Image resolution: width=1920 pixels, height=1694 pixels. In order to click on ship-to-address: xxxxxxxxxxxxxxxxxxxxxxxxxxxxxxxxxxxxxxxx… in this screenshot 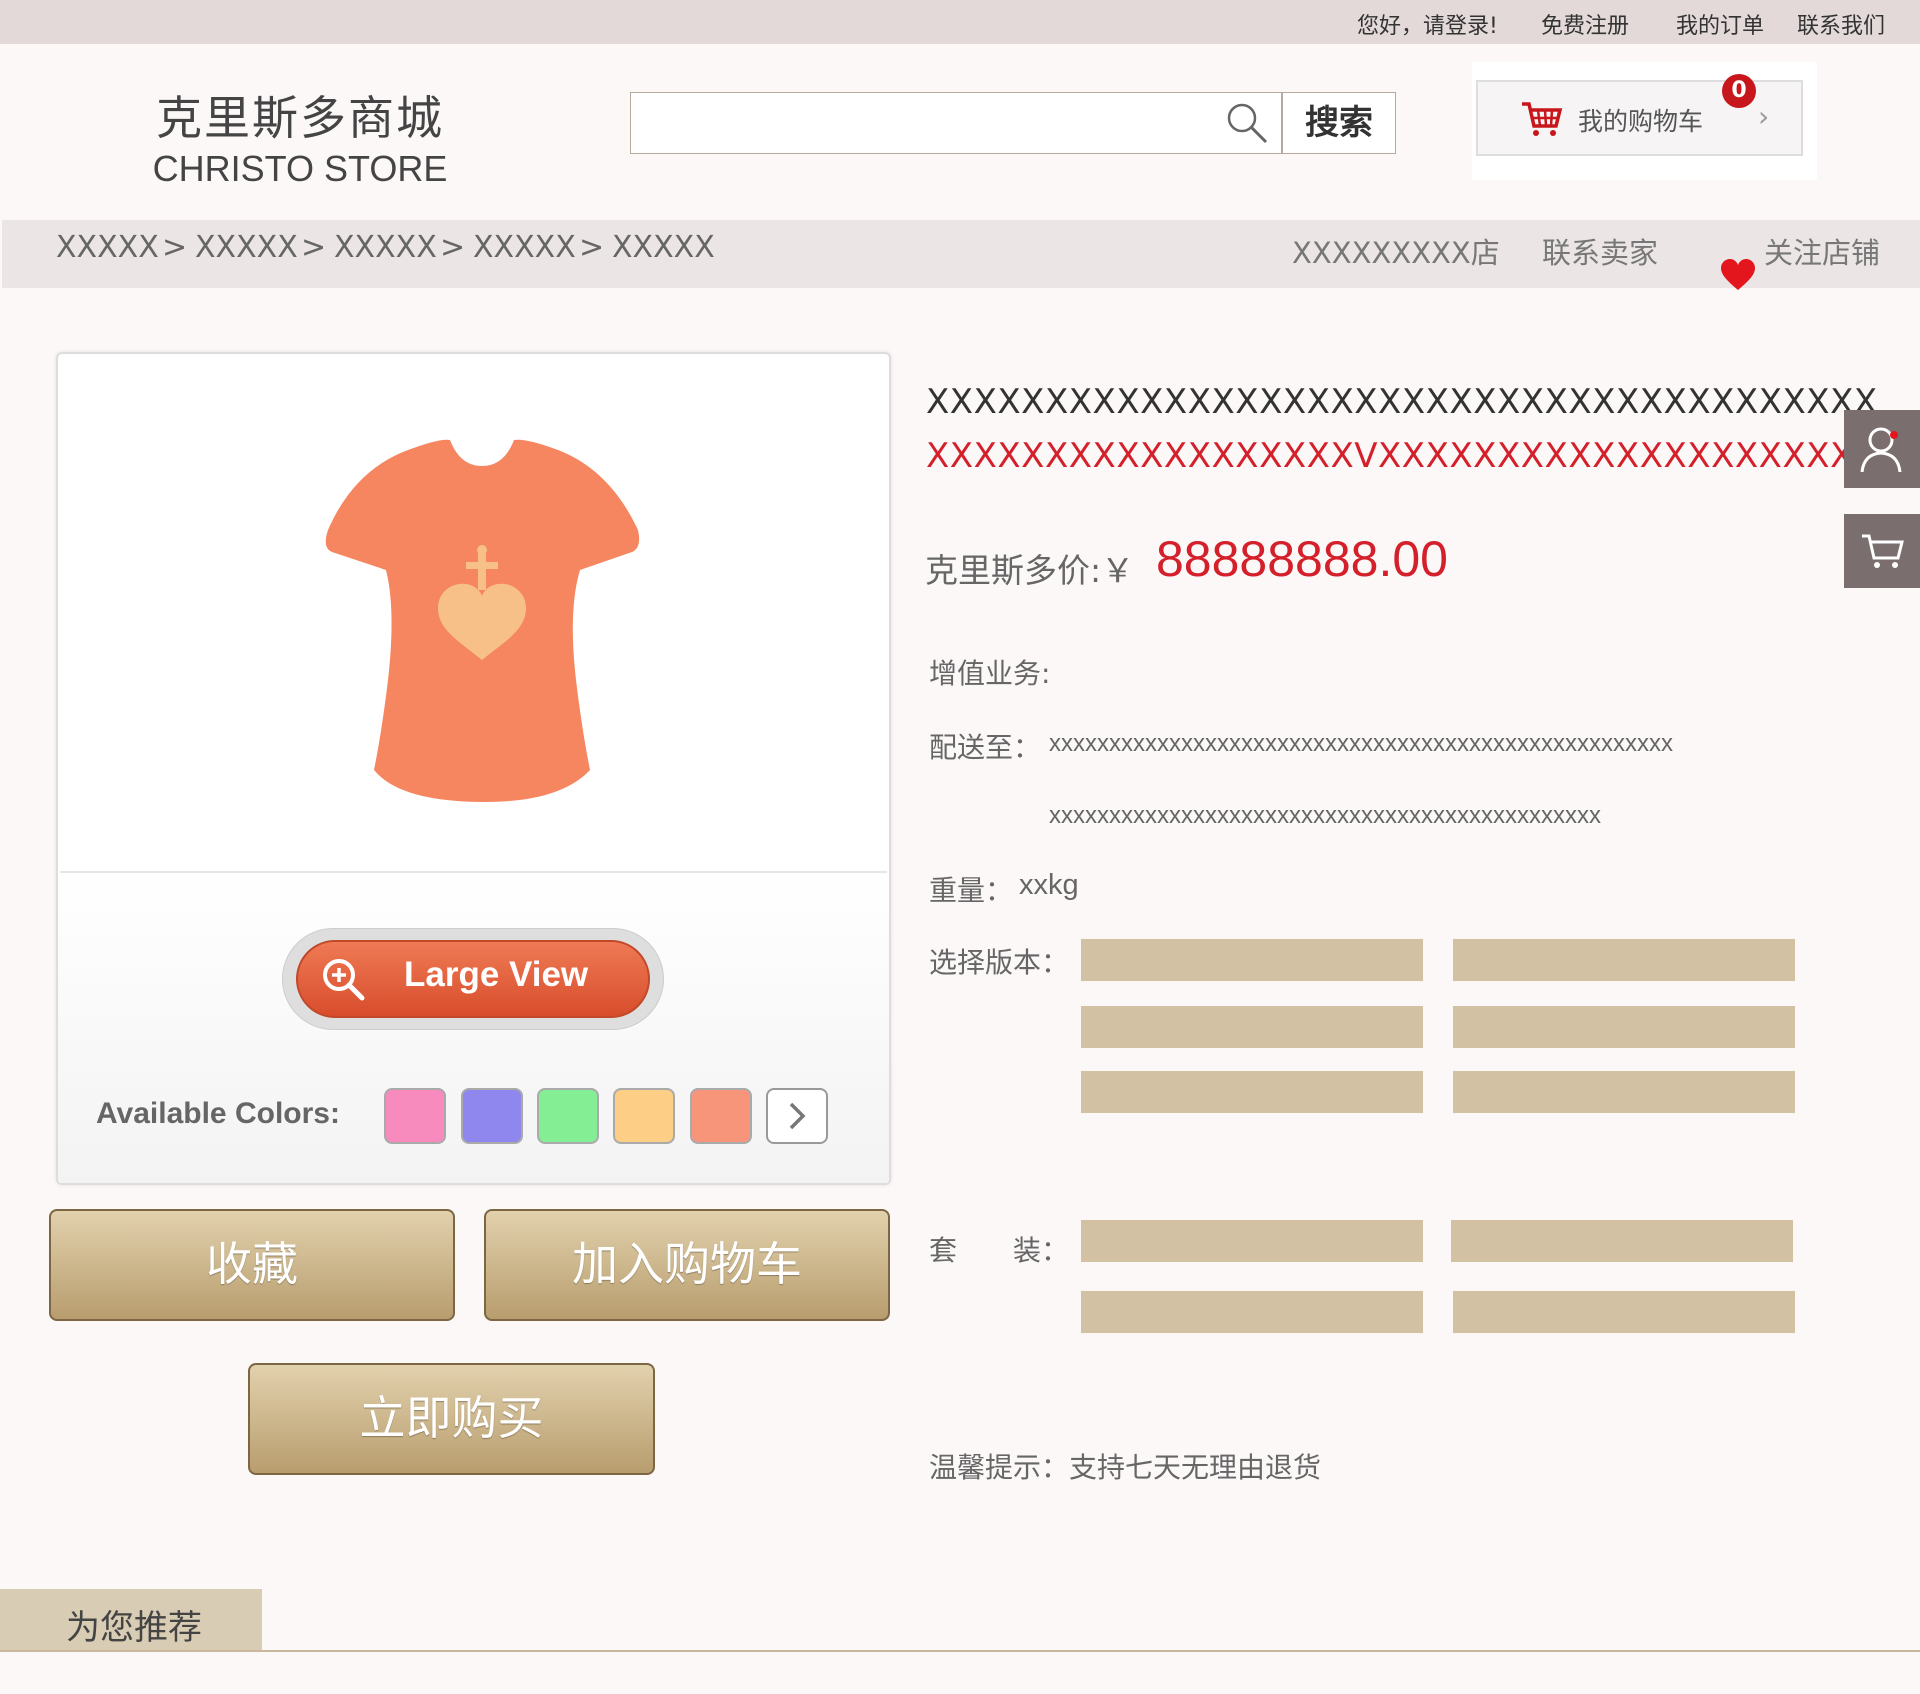, I will do `click(1361, 744)`.